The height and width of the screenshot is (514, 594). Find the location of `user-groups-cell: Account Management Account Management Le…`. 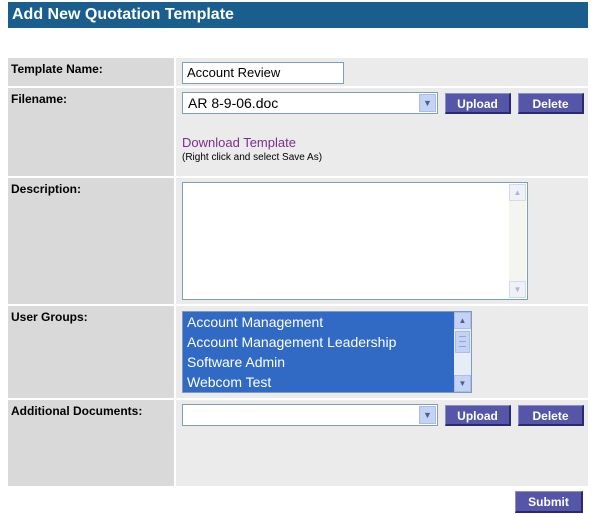

user-groups-cell: Account Management Account Management Le… is located at coordinates (382, 352).